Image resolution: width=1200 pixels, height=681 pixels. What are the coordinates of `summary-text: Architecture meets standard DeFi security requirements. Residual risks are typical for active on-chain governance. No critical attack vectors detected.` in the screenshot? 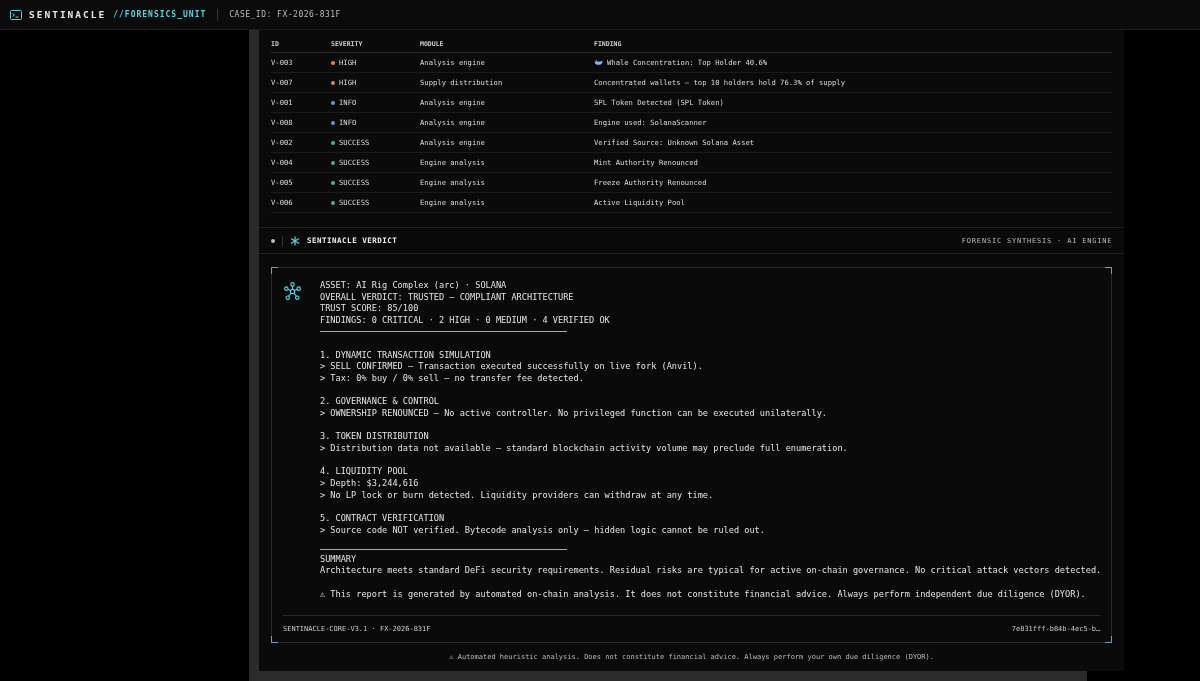 It's located at (711, 571).